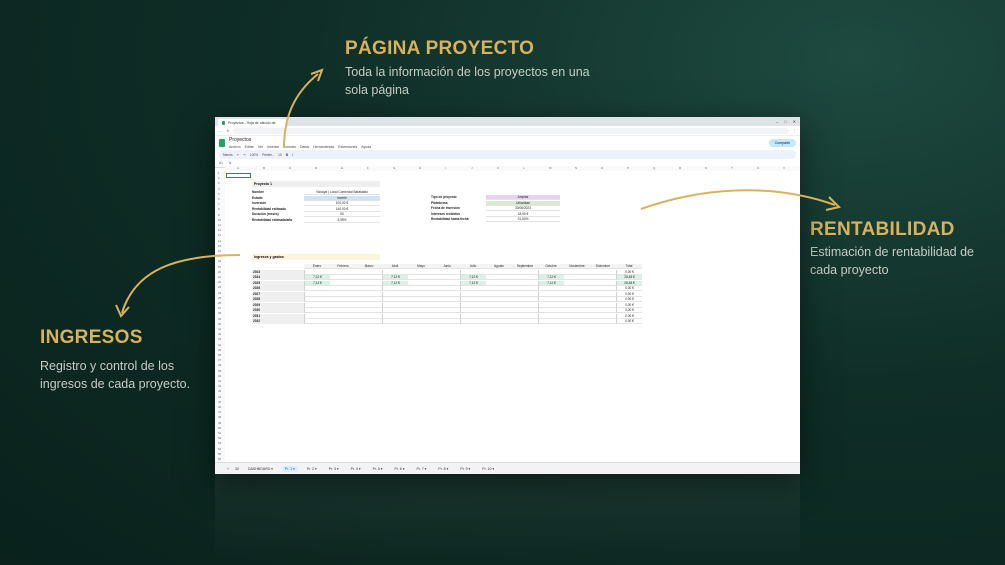 This screenshot has width=1005, height=565. I want to click on arrow-pagina, so click(301, 111).